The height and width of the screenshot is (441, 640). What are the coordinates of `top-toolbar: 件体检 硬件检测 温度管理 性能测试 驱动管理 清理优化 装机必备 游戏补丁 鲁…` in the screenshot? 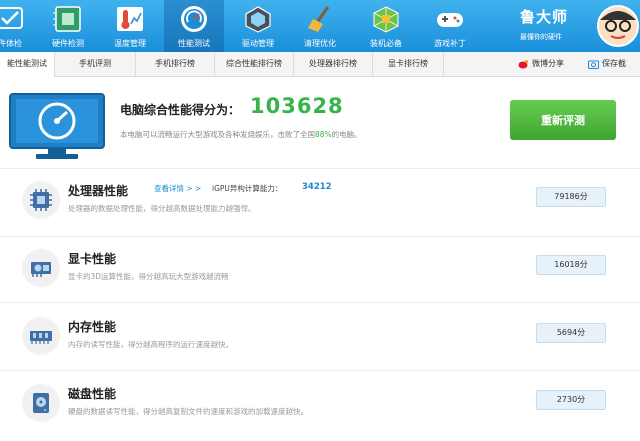 It's located at (320, 26).